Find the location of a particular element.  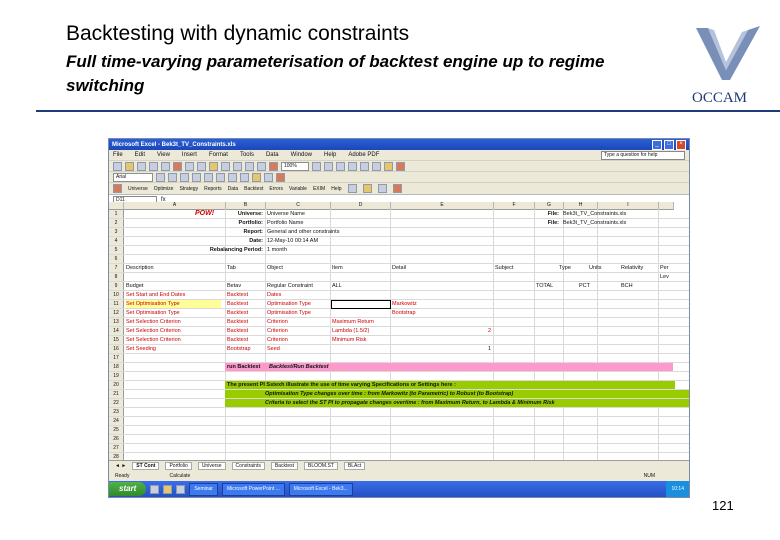

row-number: 5 is located at coordinates (116, 250).